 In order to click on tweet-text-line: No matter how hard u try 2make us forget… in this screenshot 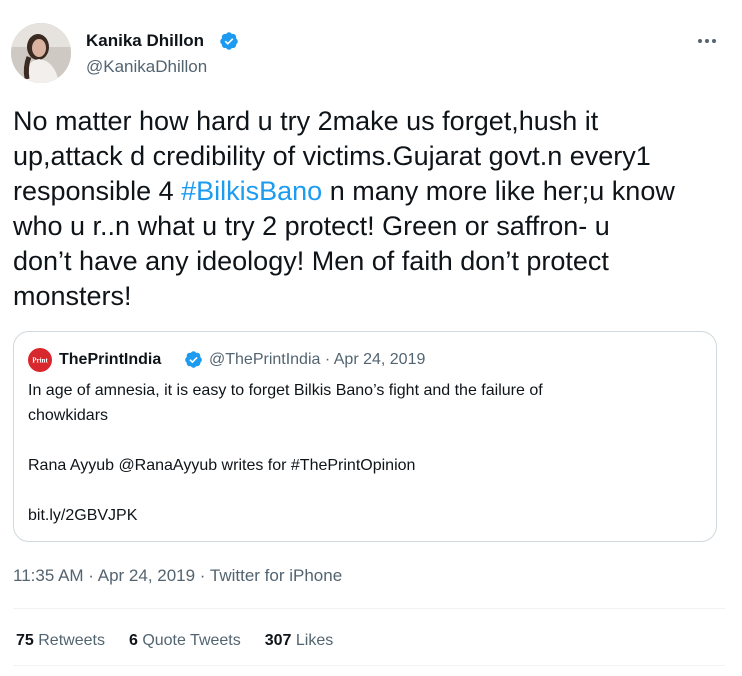, I will do `click(306, 121)`.